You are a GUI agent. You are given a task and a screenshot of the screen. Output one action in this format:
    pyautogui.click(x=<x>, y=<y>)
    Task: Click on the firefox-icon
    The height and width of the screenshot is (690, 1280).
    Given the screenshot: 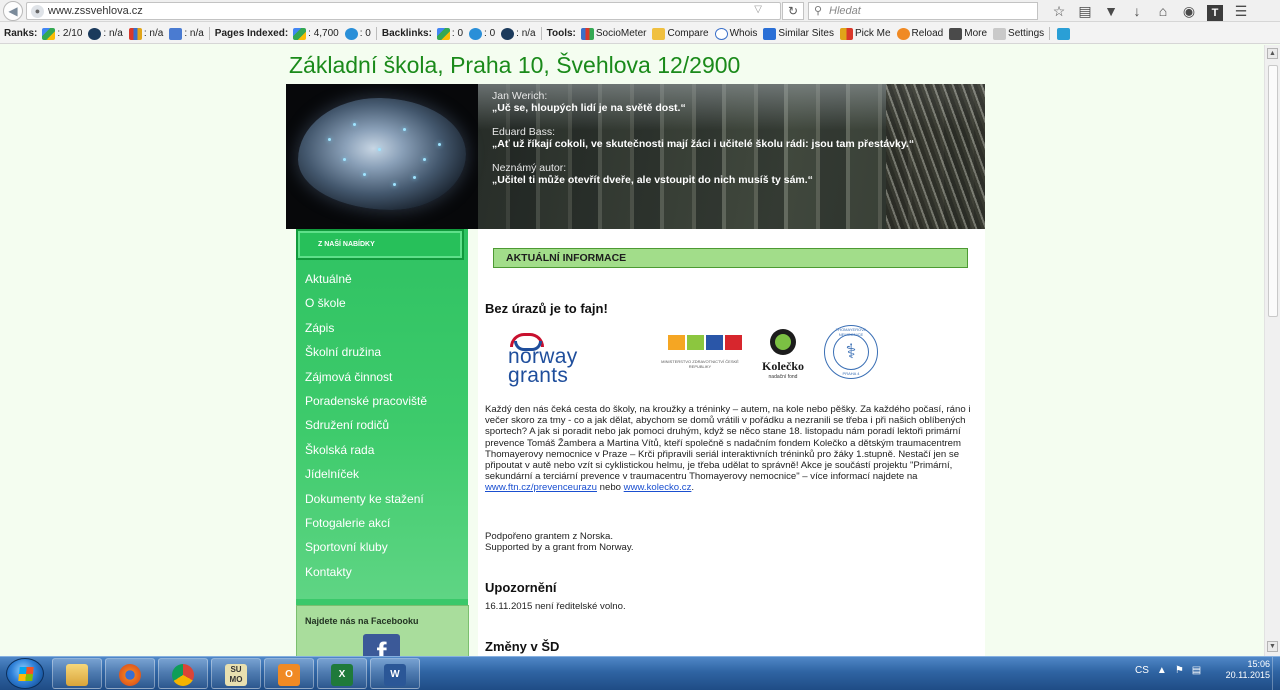 What is the action you would take?
    pyautogui.click(x=130, y=675)
    